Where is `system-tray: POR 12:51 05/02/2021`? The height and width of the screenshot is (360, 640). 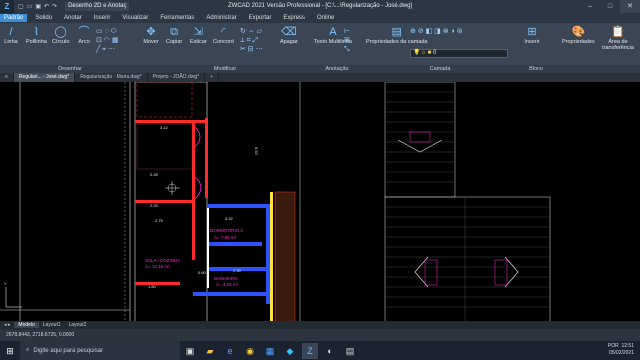
system-tray: POR 12:51 05/02/2021 is located at coordinates (621, 350).